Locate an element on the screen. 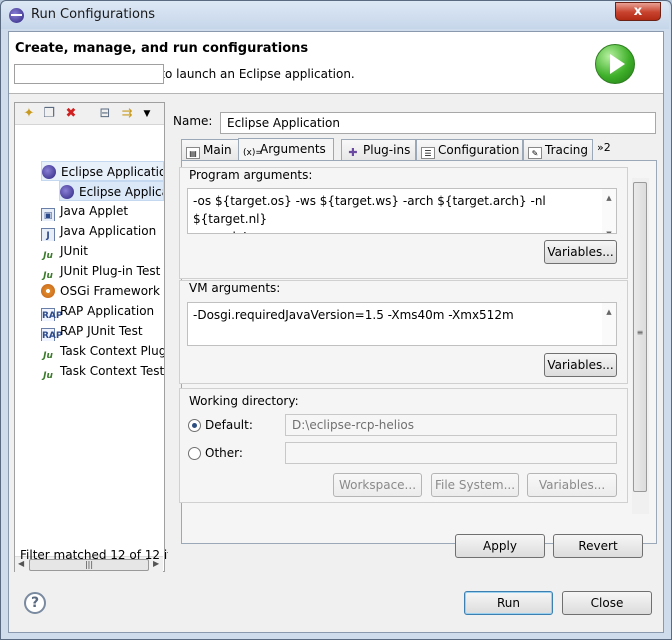 This screenshot has width=672, height=640. filter-icon: ⇉ is located at coordinates (127, 114).